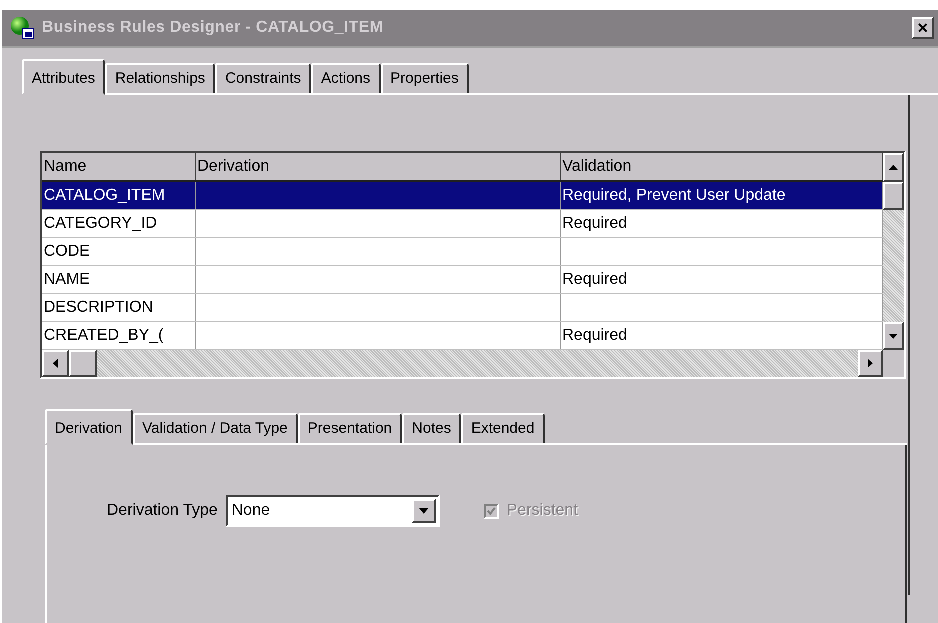 The width and height of the screenshot is (938, 623). I want to click on left-arrow-icon, so click(55, 363).